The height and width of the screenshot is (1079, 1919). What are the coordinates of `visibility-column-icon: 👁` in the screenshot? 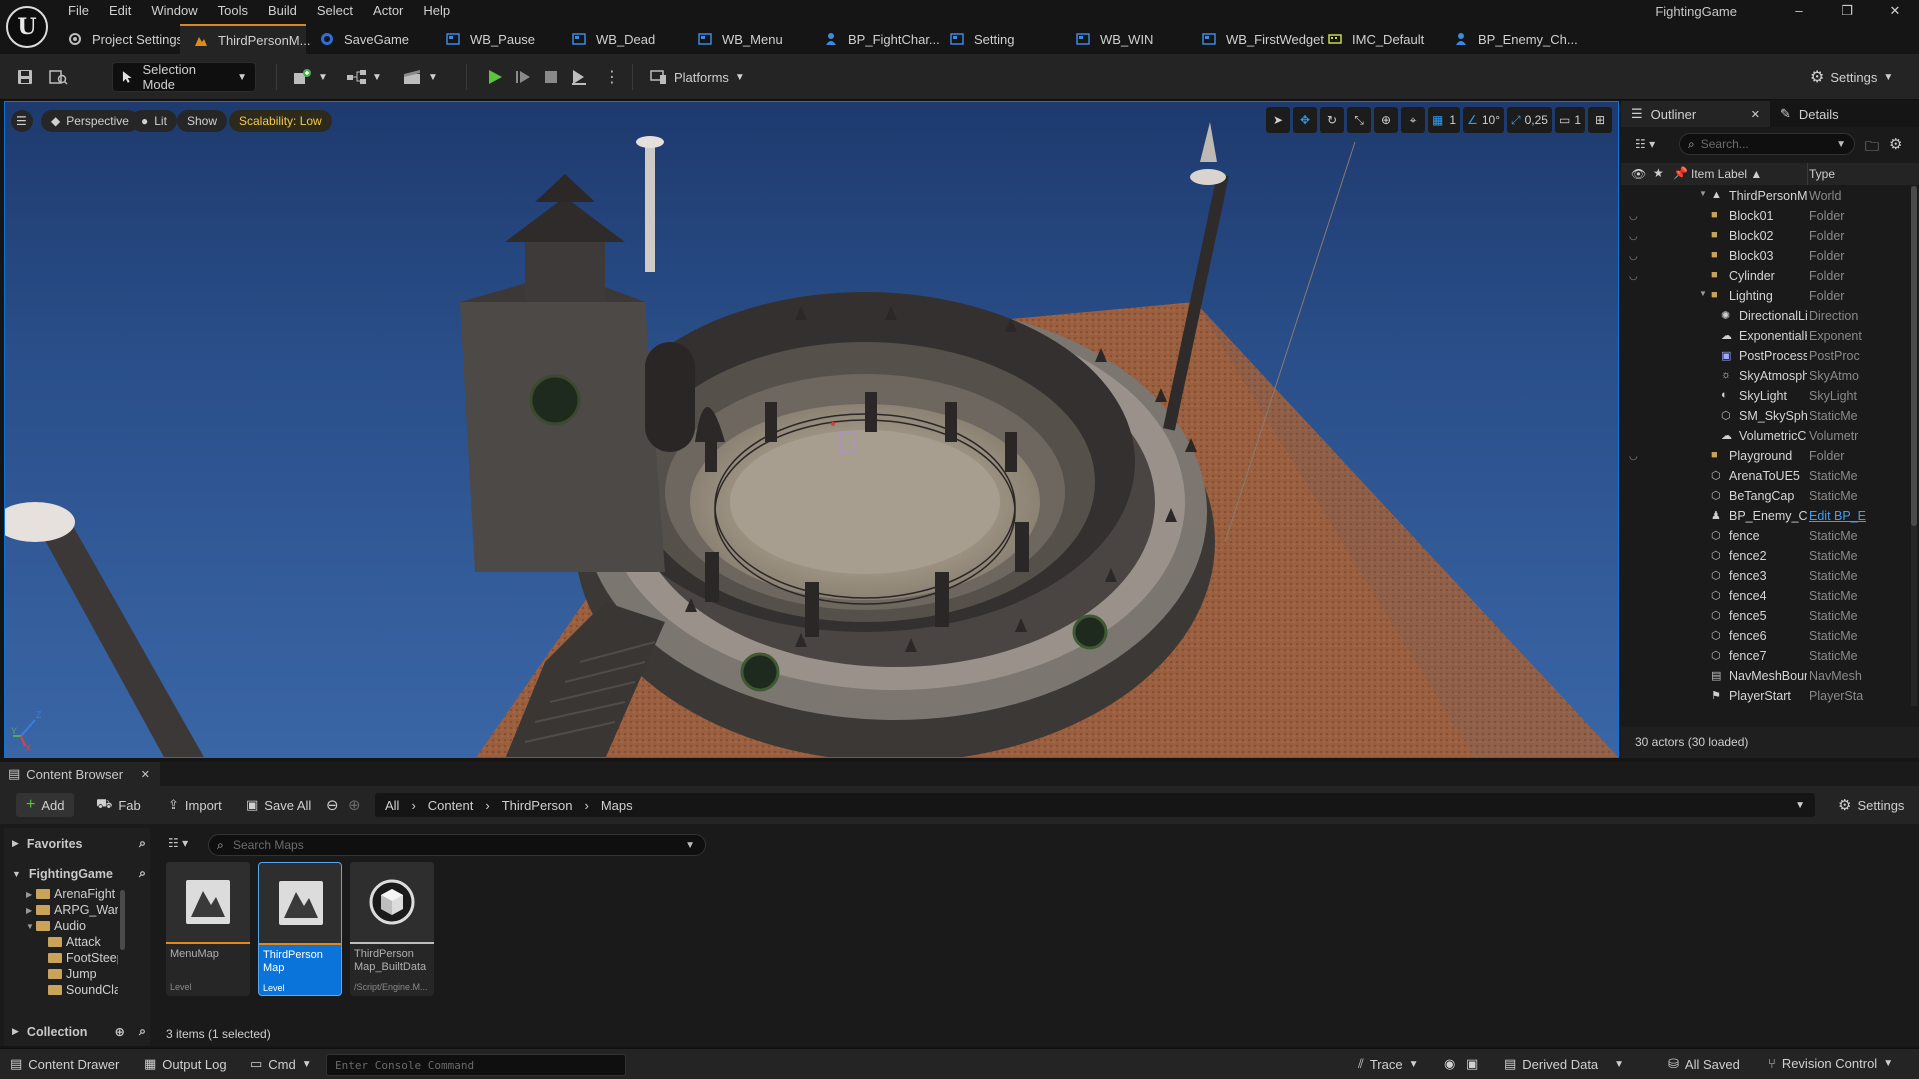 It's located at (1638, 174).